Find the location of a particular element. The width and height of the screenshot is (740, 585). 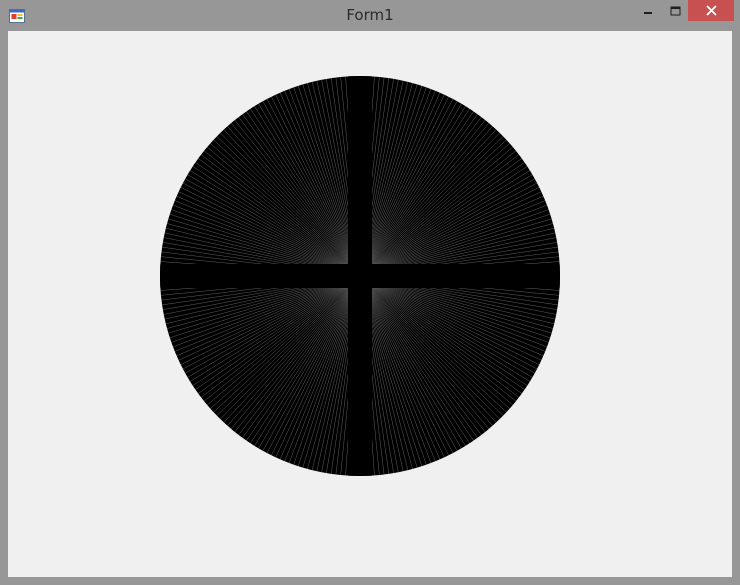

close-icon is located at coordinates (711, 10).